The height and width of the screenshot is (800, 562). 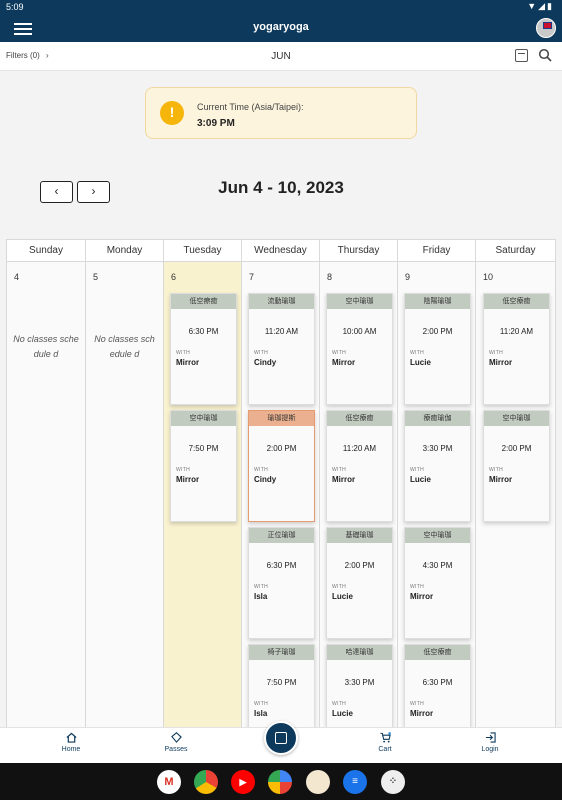 What do you see at coordinates (174, 277) in the screenshot?
I see `day-number: 6` at bounding box center [174, 277].